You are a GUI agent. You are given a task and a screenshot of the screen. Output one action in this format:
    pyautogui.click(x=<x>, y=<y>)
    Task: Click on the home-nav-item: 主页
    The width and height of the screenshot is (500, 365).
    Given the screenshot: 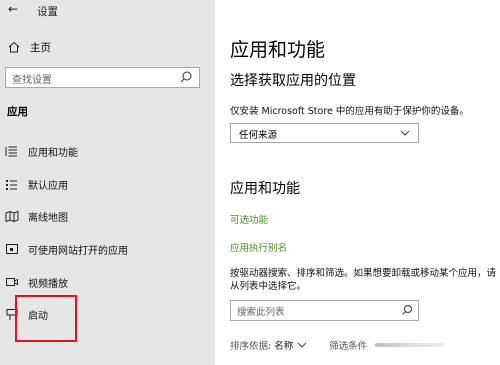 What is the action you would take?
    pyautogui.click(x=29, y=47)
    